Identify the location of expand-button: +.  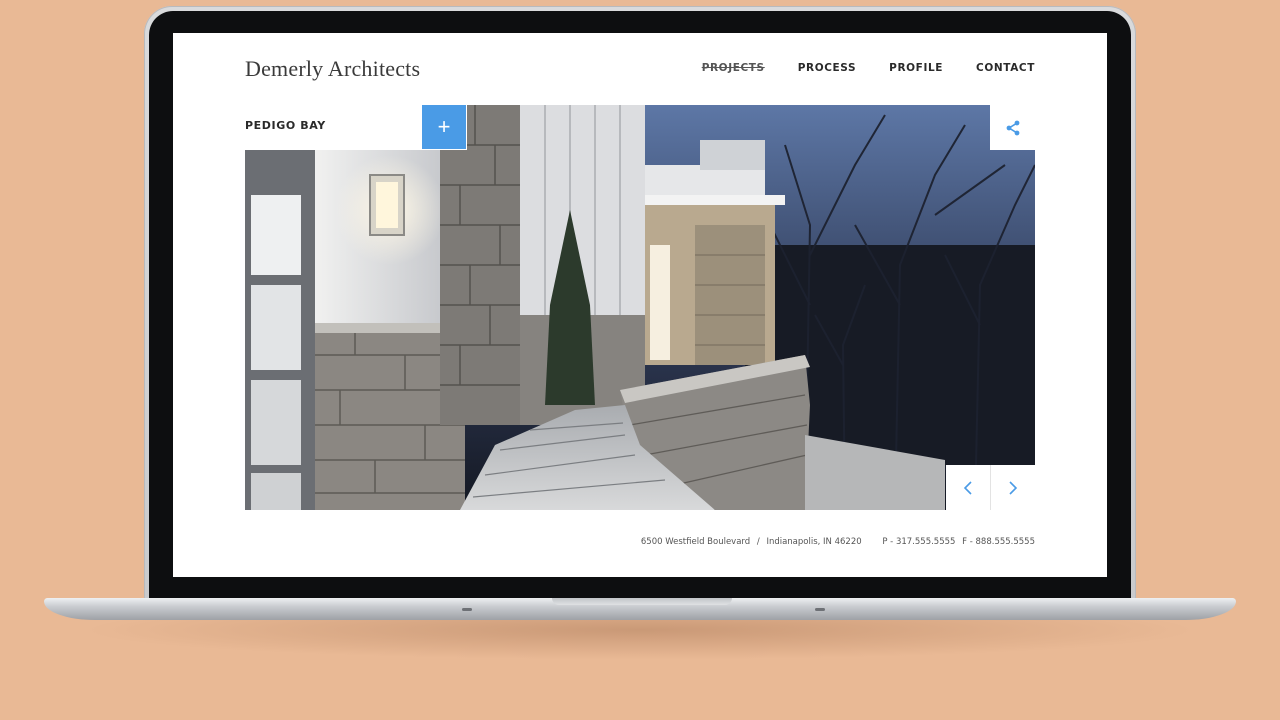
(444, 127).